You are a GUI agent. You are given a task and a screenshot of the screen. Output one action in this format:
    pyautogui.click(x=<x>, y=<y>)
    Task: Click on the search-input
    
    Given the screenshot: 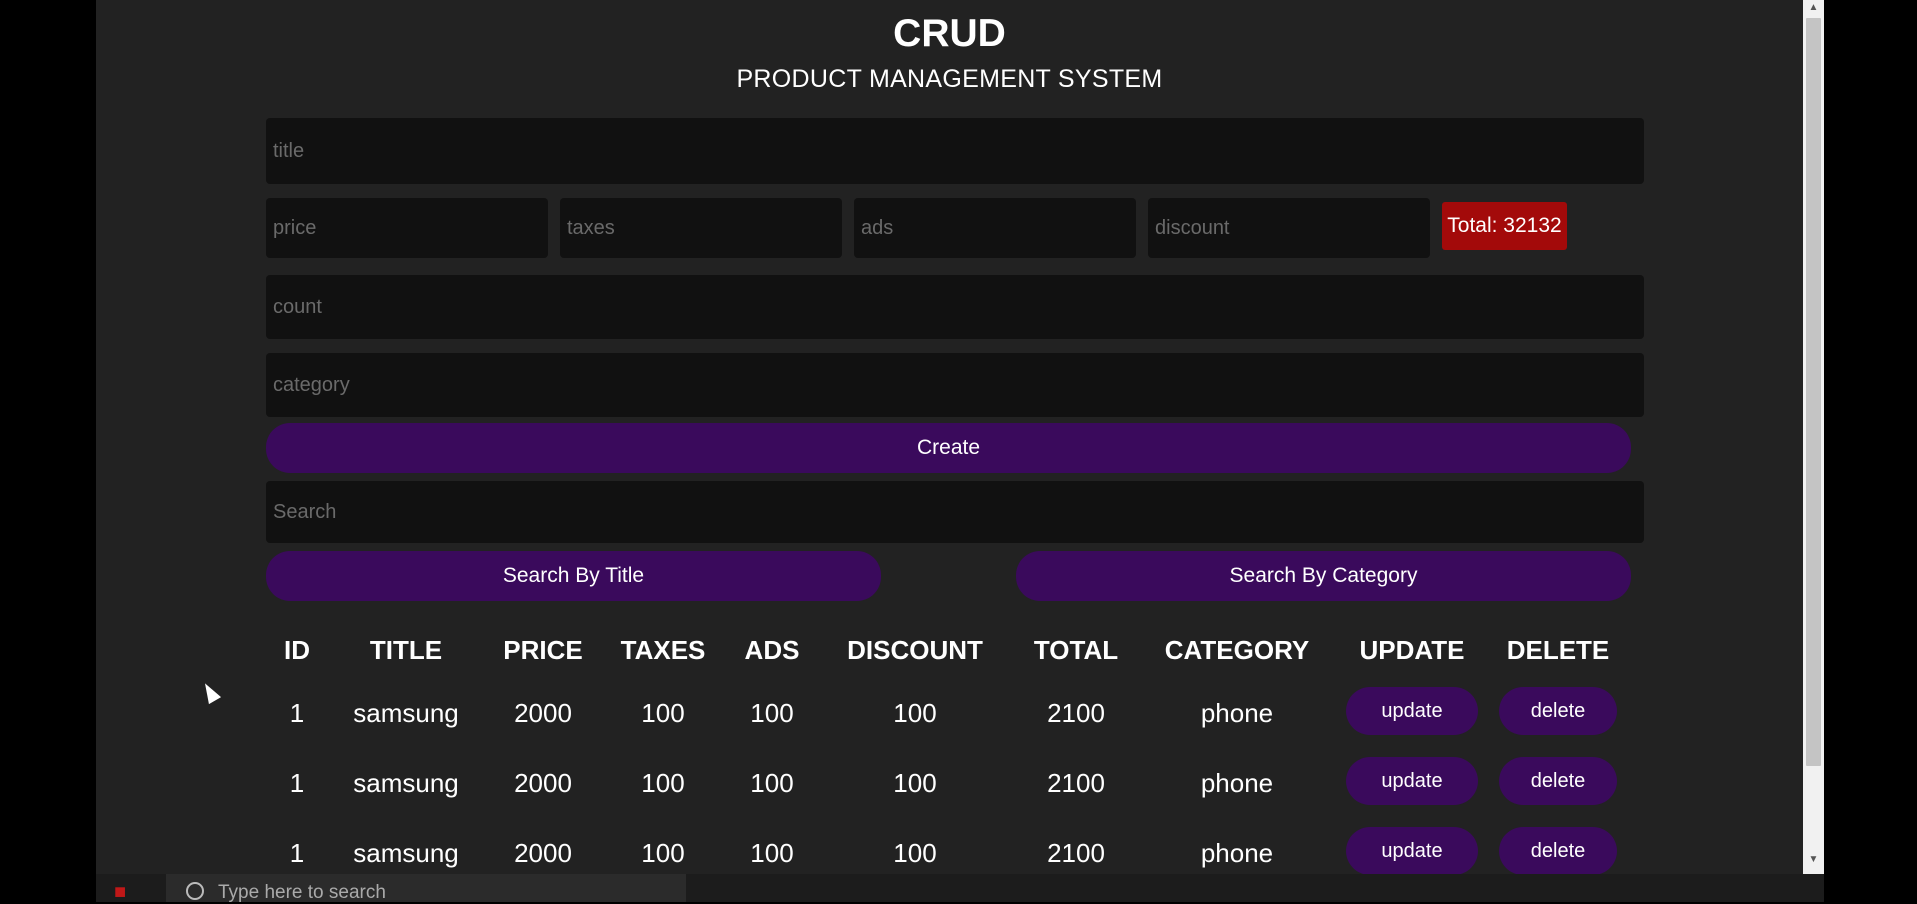 What is the action you would take?
    pyautogui.click(x=955, y=512)
    